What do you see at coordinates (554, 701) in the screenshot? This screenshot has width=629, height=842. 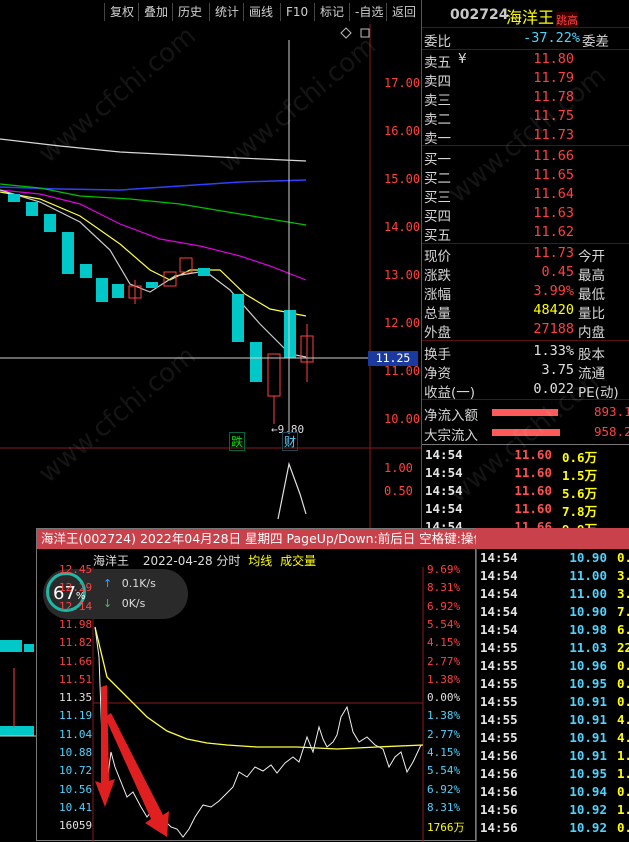 I see `tick-row: 14:5510.910.1` at bounding box center [554, 701].